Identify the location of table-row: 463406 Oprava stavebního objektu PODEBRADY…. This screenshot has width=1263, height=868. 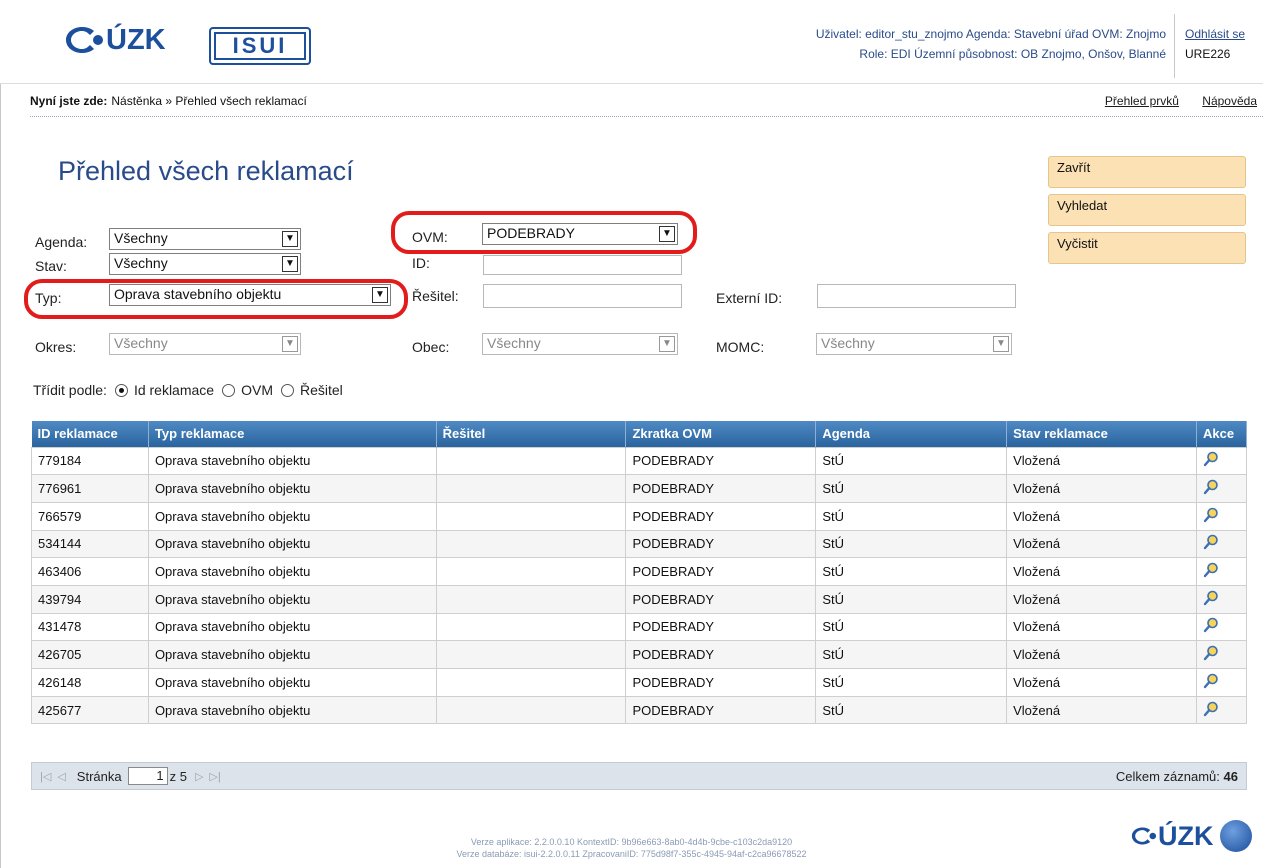
(639, 571).